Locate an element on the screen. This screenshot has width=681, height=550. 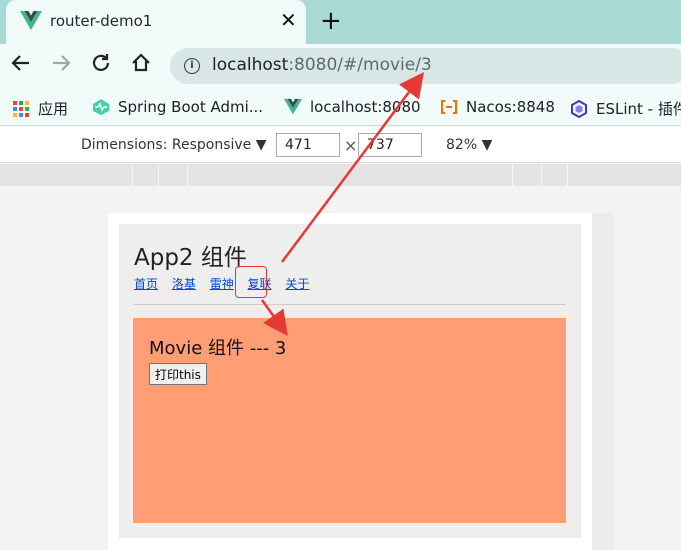
bookmark-localhost: localhost:8080 is located at coordinates (352, 107).